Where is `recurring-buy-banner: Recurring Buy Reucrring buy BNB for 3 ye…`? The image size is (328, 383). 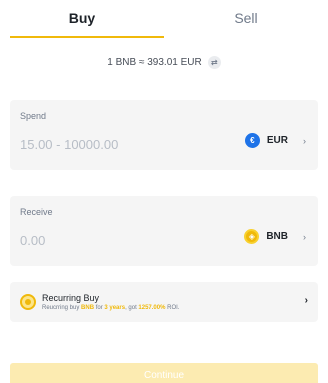 recurring-buy-banner: Recurring Buy Reucrring buy BNB for 3 ye… is located at coordinates (164, 302).